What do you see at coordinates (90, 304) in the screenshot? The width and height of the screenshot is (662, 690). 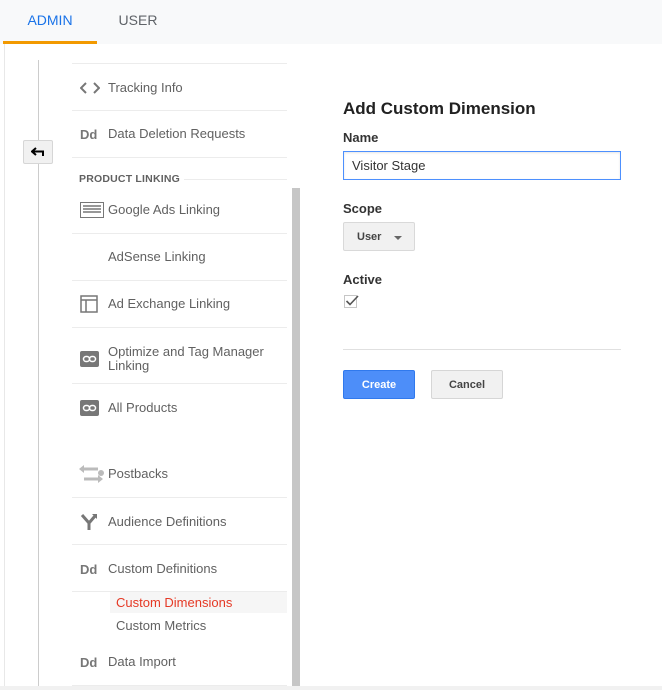 I see `layout-icon` at bounding box center [90, 304].